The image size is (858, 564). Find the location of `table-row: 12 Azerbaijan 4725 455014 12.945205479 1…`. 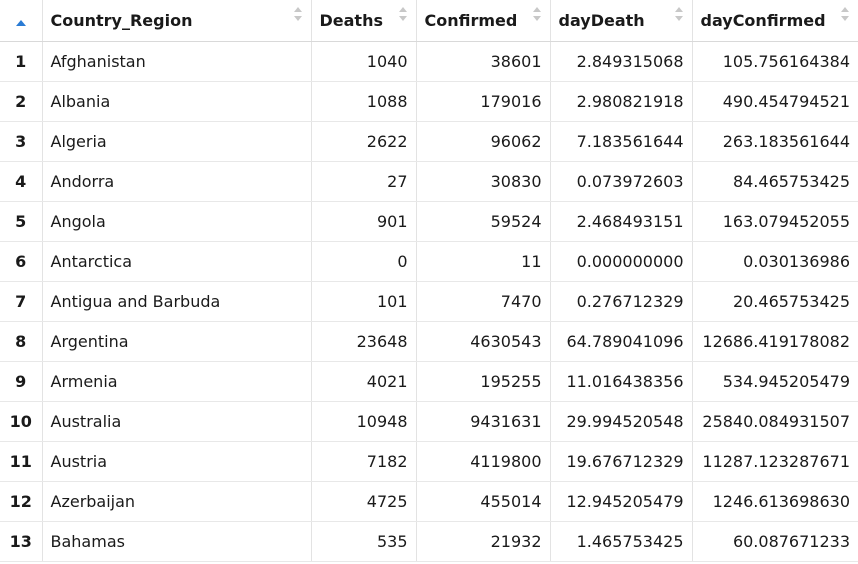

table-row: 12 Azerbaijan 4725 455014 12.945205479 1… is located at coordinates (429, 501).